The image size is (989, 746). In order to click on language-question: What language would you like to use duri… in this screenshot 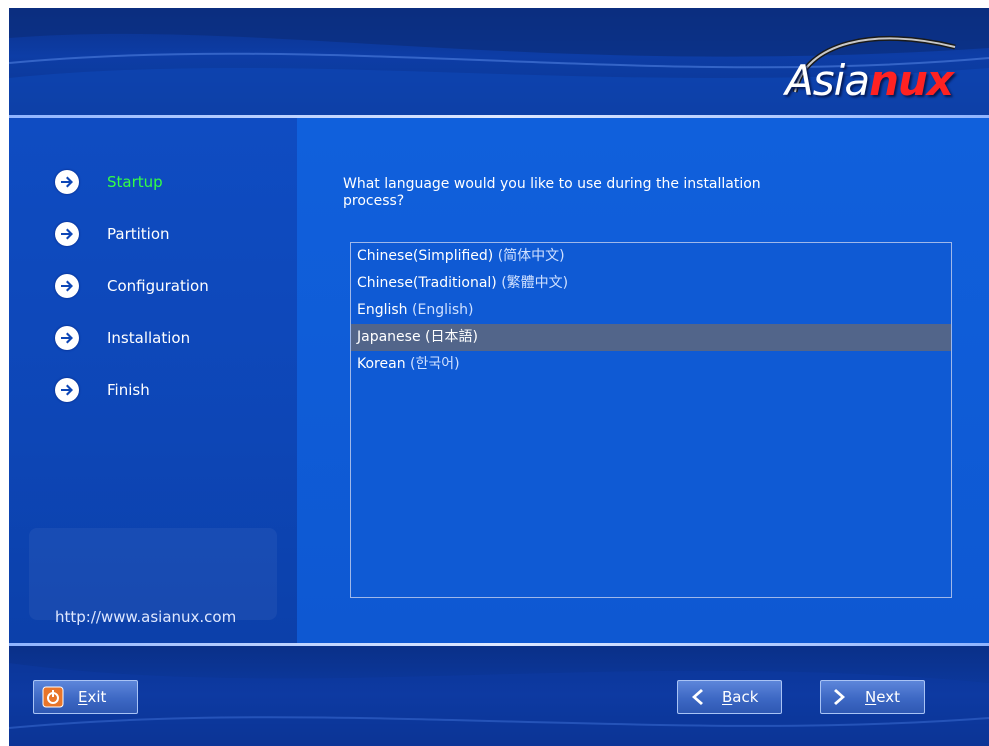, I will do `click(552, 192)`.